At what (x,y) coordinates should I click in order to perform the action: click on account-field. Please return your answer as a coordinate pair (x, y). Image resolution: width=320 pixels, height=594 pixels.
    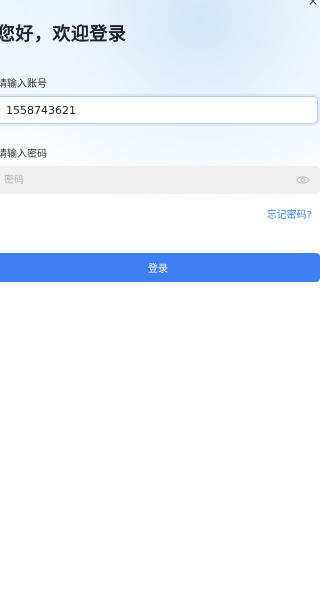
    Looking at the image, I should click on (159, 110).